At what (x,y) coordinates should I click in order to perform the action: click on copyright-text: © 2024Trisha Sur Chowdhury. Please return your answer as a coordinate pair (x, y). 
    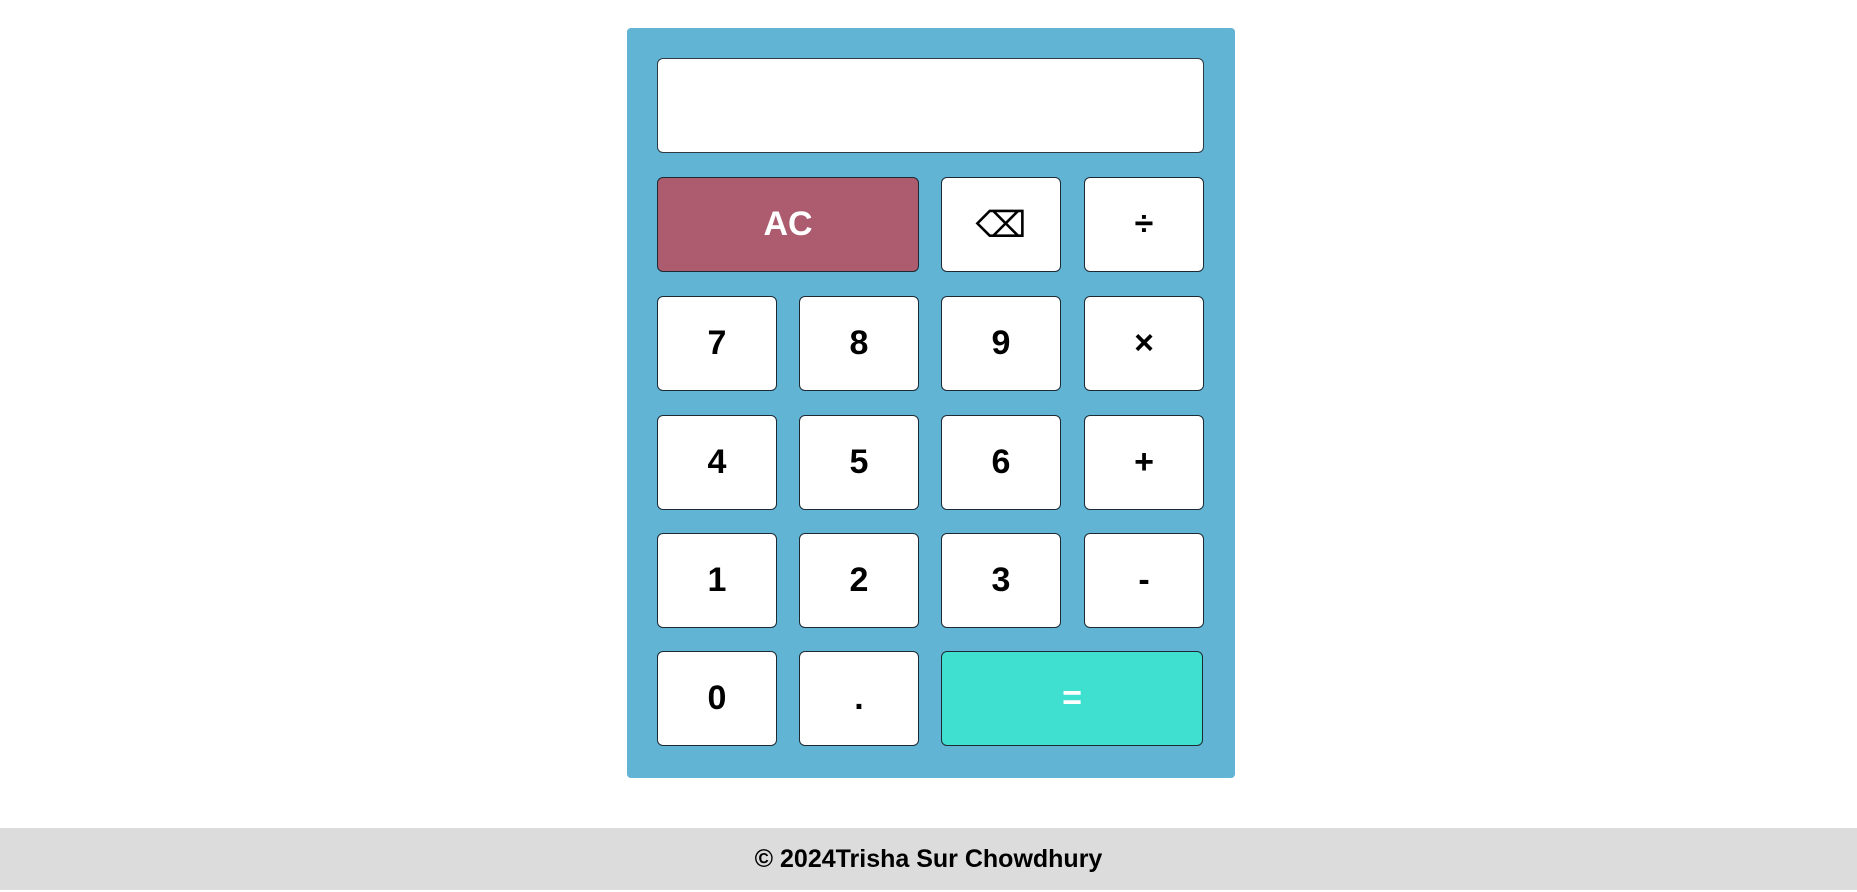
    Looking at the image, I should click on (928, 858).